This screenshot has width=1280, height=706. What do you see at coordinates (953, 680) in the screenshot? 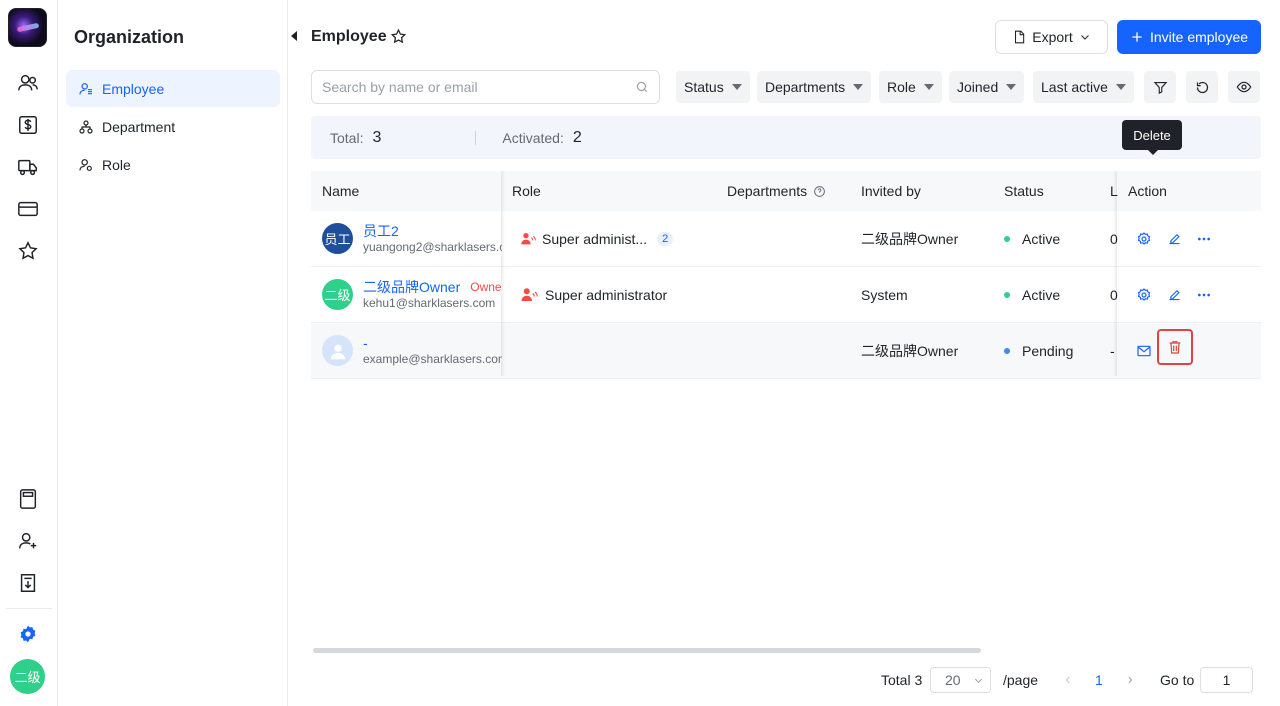
I see `page-size-value: 20` at bounding box center [953, 680].